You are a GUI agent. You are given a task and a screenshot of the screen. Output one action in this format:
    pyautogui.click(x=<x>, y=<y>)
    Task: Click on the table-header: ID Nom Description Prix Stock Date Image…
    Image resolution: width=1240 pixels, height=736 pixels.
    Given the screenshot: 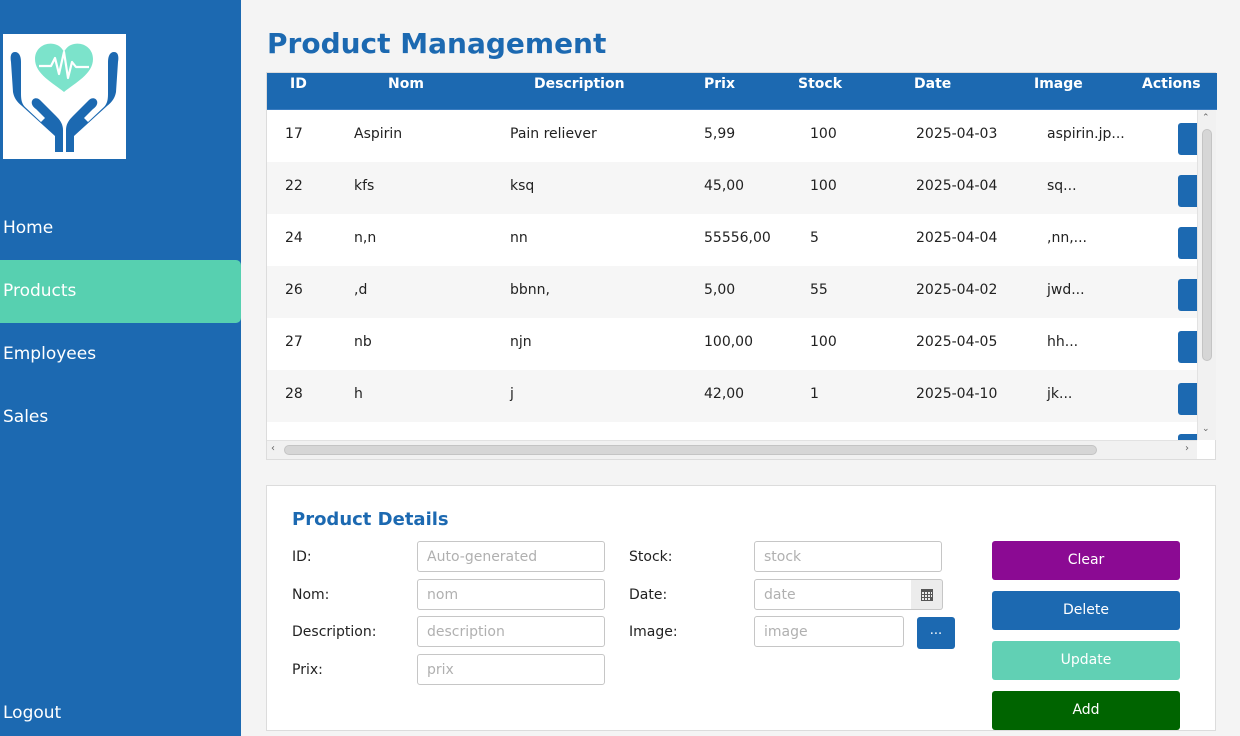 What is the action you would take?
    pyautogui.click(x=742, y=91)
    